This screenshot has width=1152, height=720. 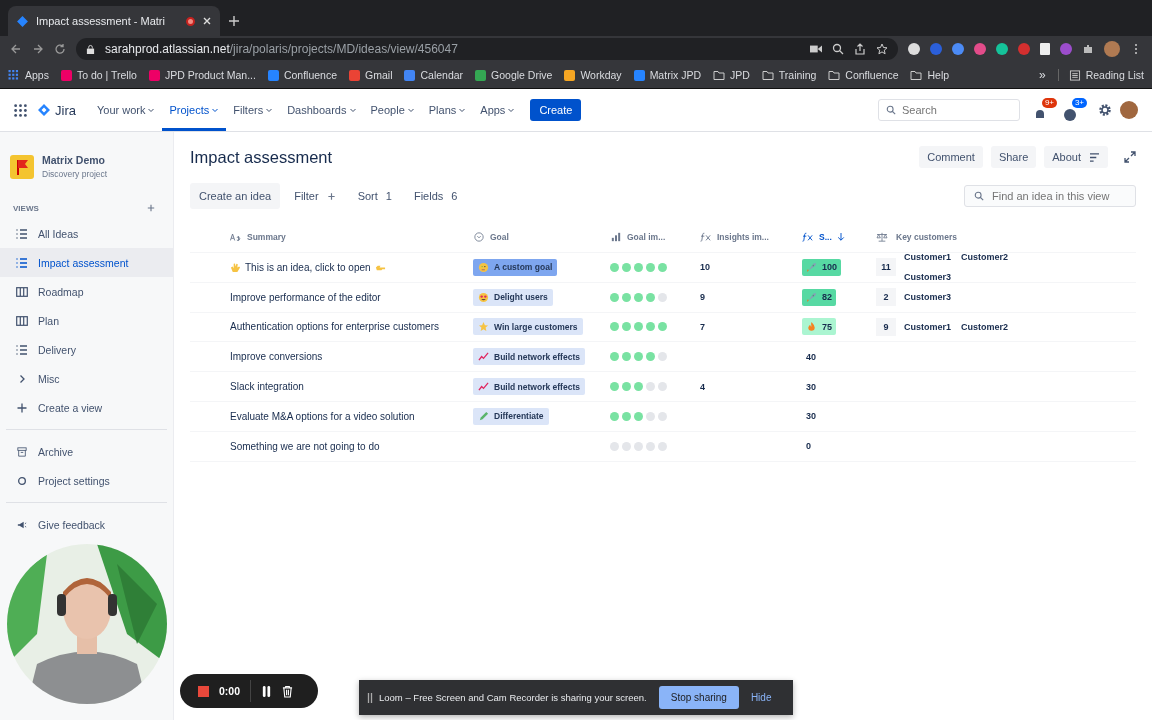 What do you see at coordinates (930, 75) in the screenshot?
I see `bookmark: Help` at bounding box center [930, 75].